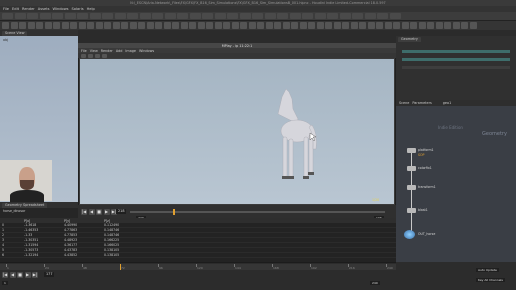 The image size is (516, 290). I want to click on mplay-menu-item: Add, so click(119, 51).